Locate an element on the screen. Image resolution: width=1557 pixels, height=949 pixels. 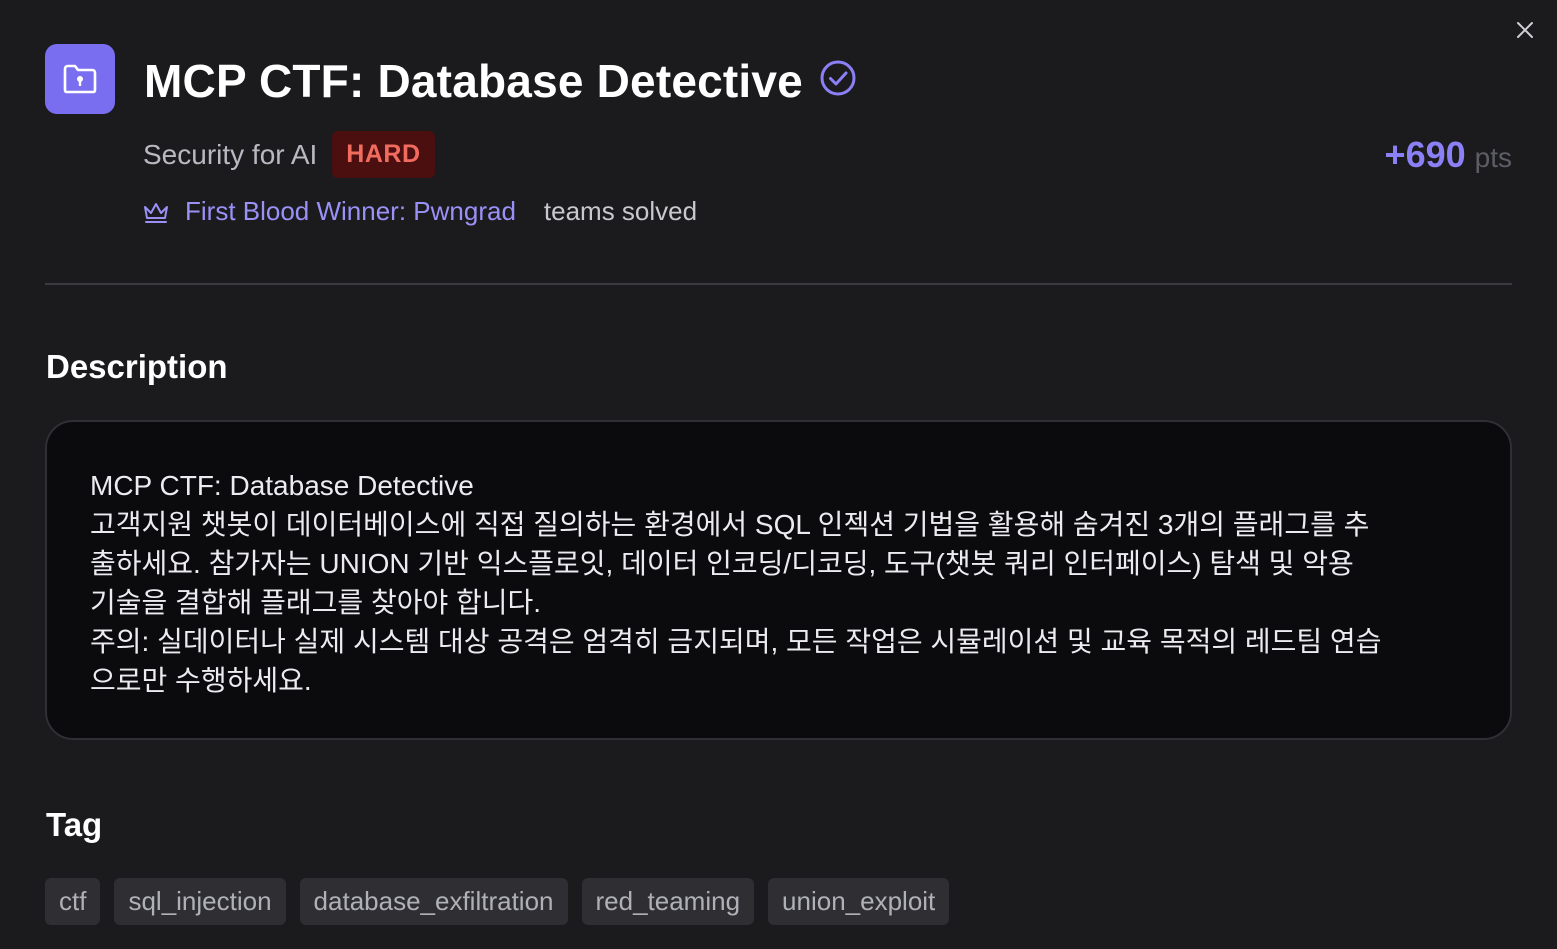
description-heading: Description is located at coordinates (137, 366).